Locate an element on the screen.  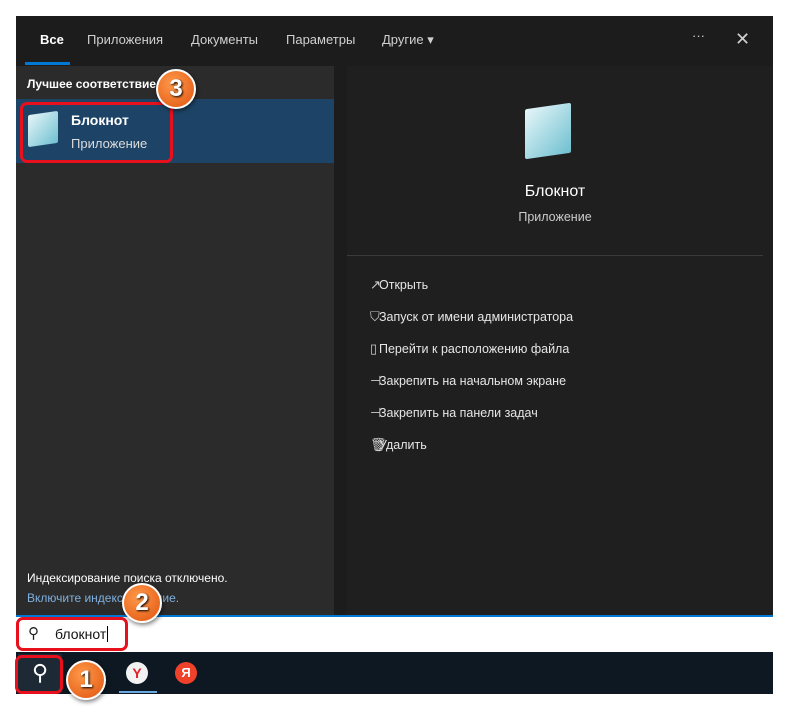
action-open: ↗ Открыть is located at coordinates (399, 285).